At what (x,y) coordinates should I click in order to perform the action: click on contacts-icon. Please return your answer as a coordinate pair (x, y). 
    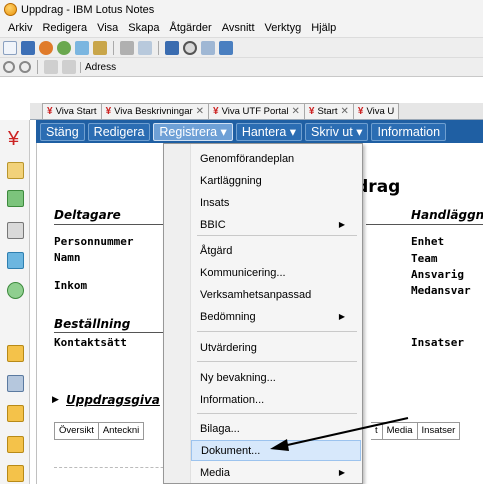
    Looking at the image, I should click on (15, 230).